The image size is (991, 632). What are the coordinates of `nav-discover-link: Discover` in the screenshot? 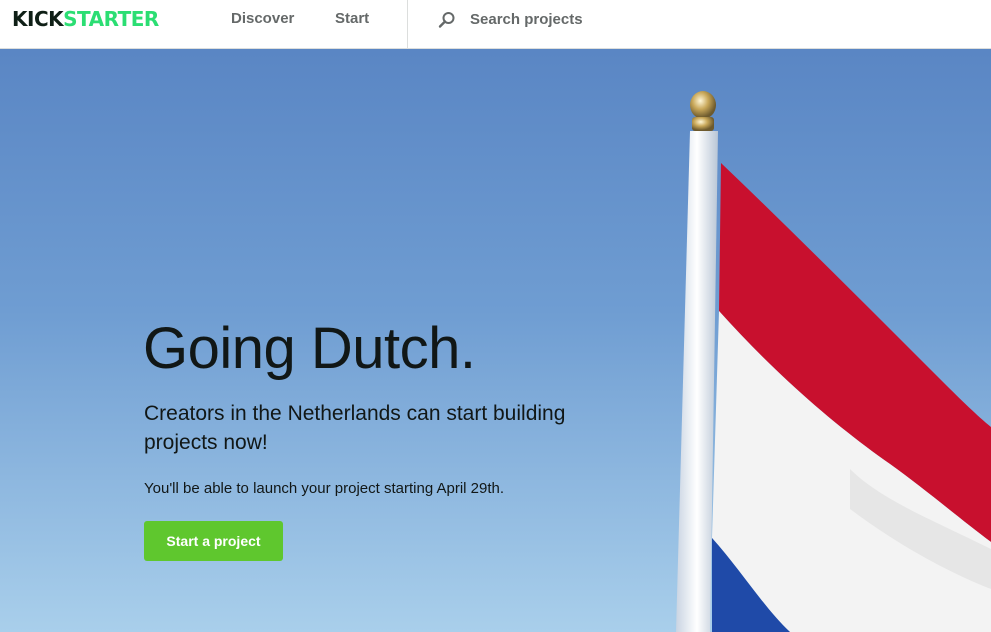 It's located at (262, 19).